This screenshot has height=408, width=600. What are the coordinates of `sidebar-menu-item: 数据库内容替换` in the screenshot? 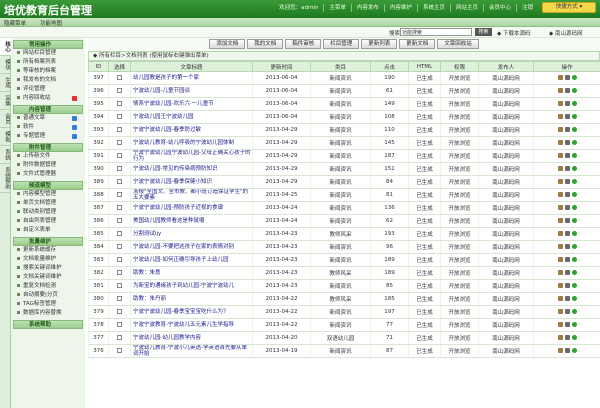 It's located at (48, 313).